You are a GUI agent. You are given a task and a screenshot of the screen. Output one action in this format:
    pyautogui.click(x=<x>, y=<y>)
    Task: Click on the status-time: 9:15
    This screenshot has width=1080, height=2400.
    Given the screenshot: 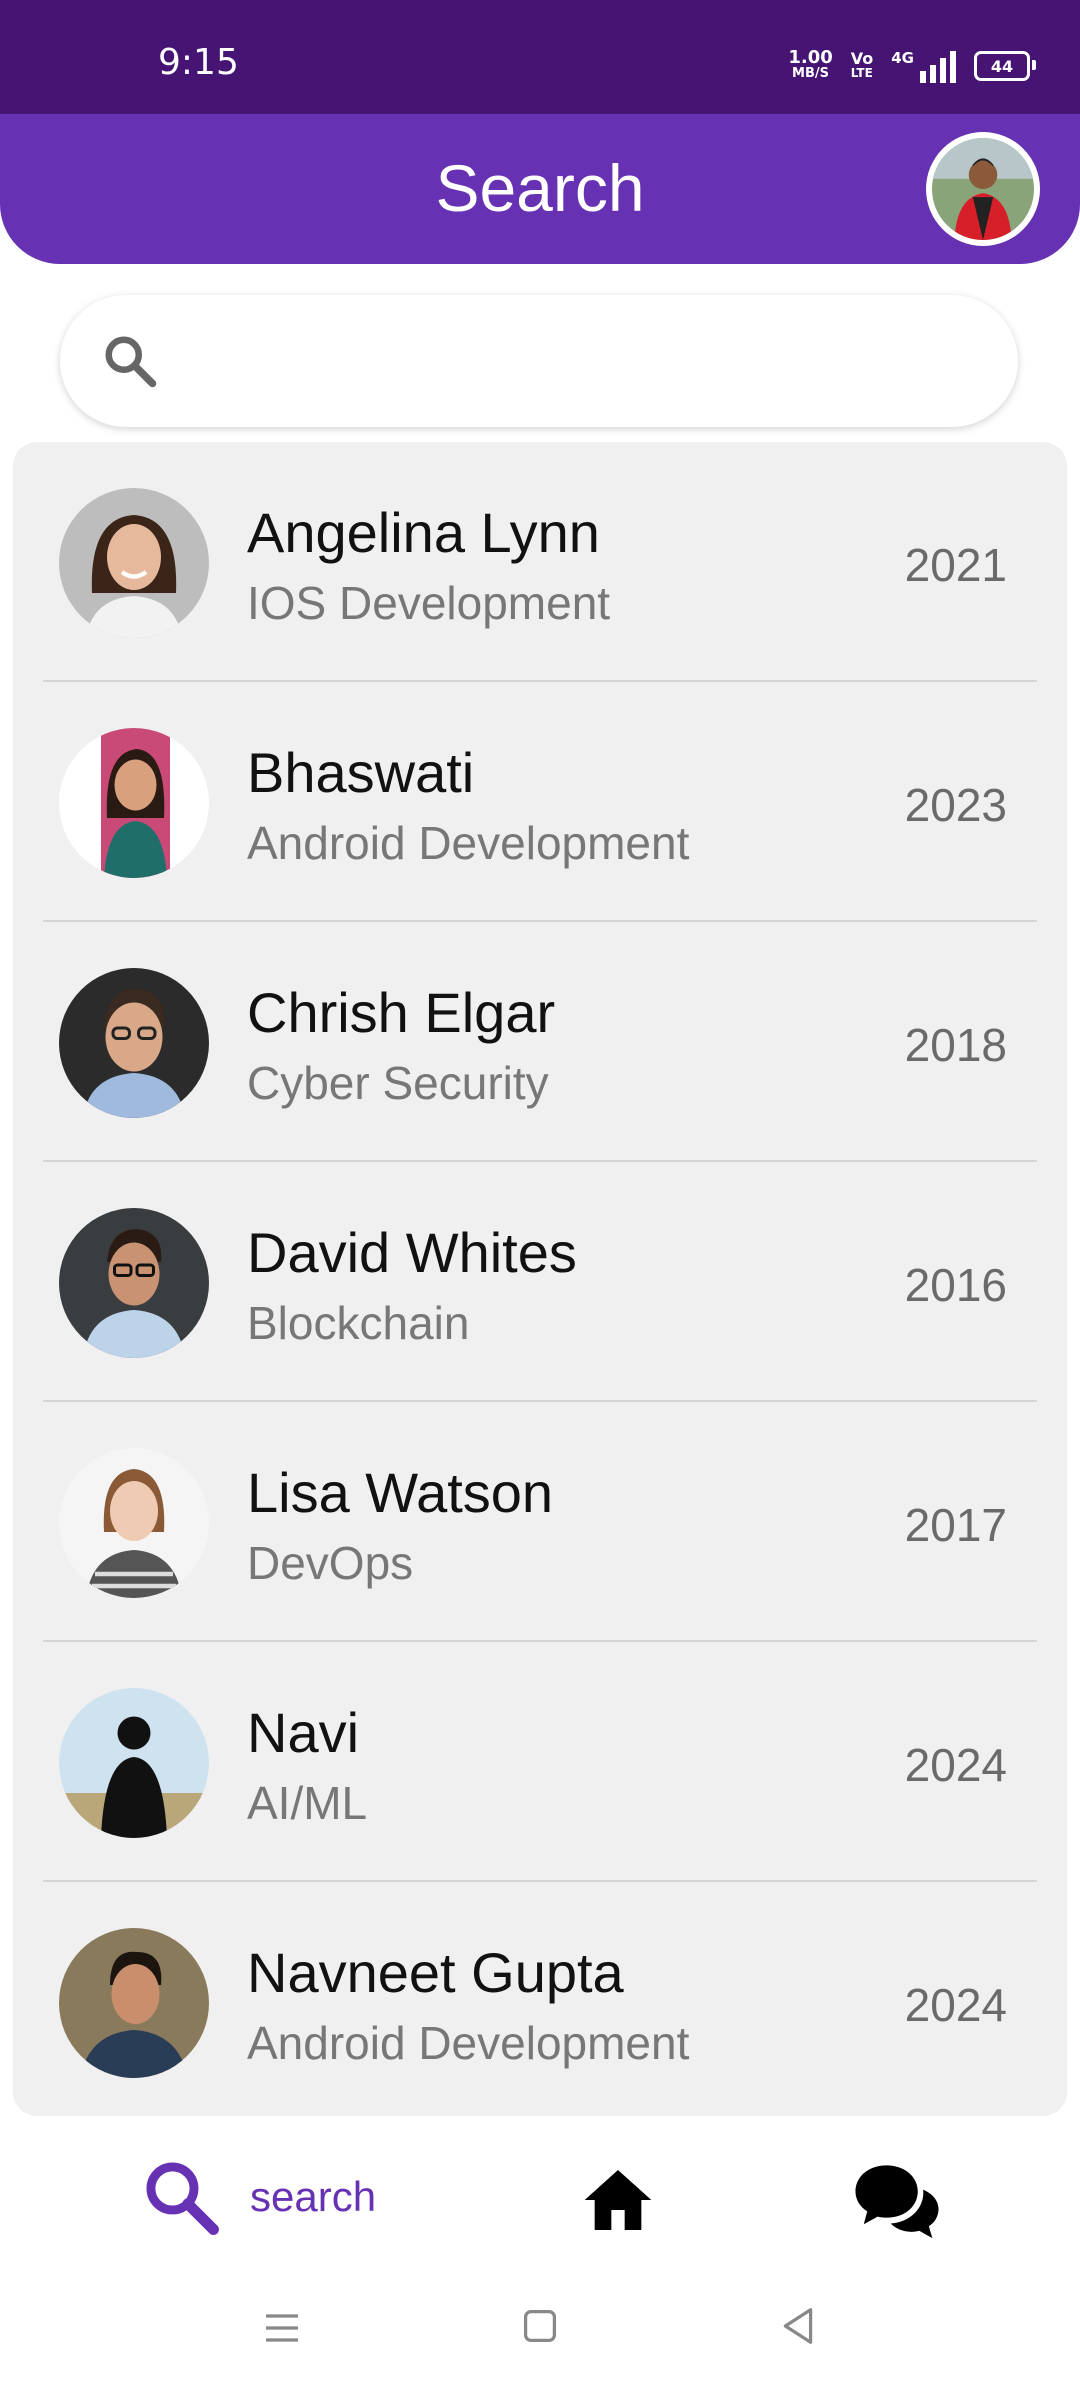 What is the action you would take?
    pyautogui.click(x=198, y=62)
    